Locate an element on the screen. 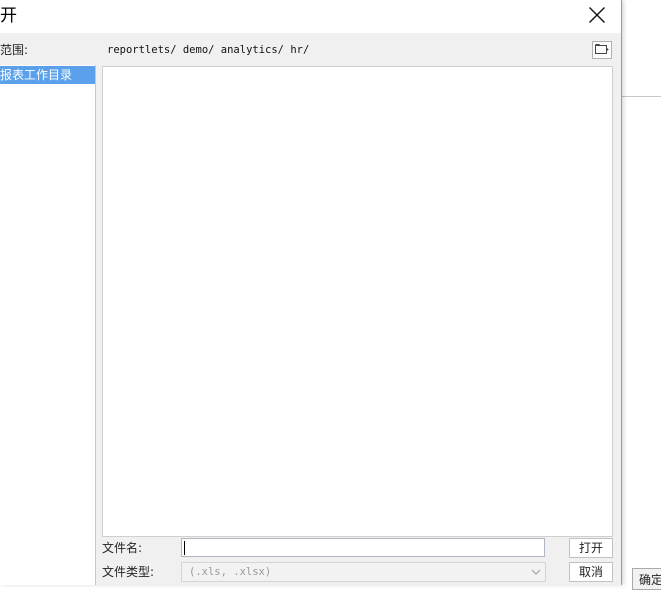 Image resolution: width=661 pixels, height=591 pixels. new-folder-icon is located at coordinates (602, 50).